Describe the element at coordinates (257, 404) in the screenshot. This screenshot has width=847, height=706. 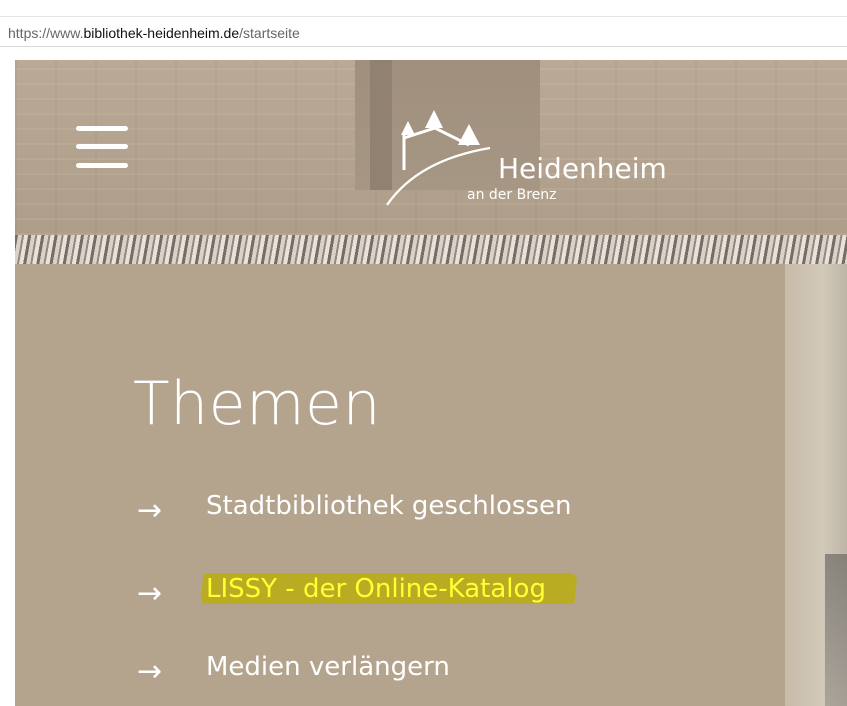
I see `page-title: Themen` at that location.